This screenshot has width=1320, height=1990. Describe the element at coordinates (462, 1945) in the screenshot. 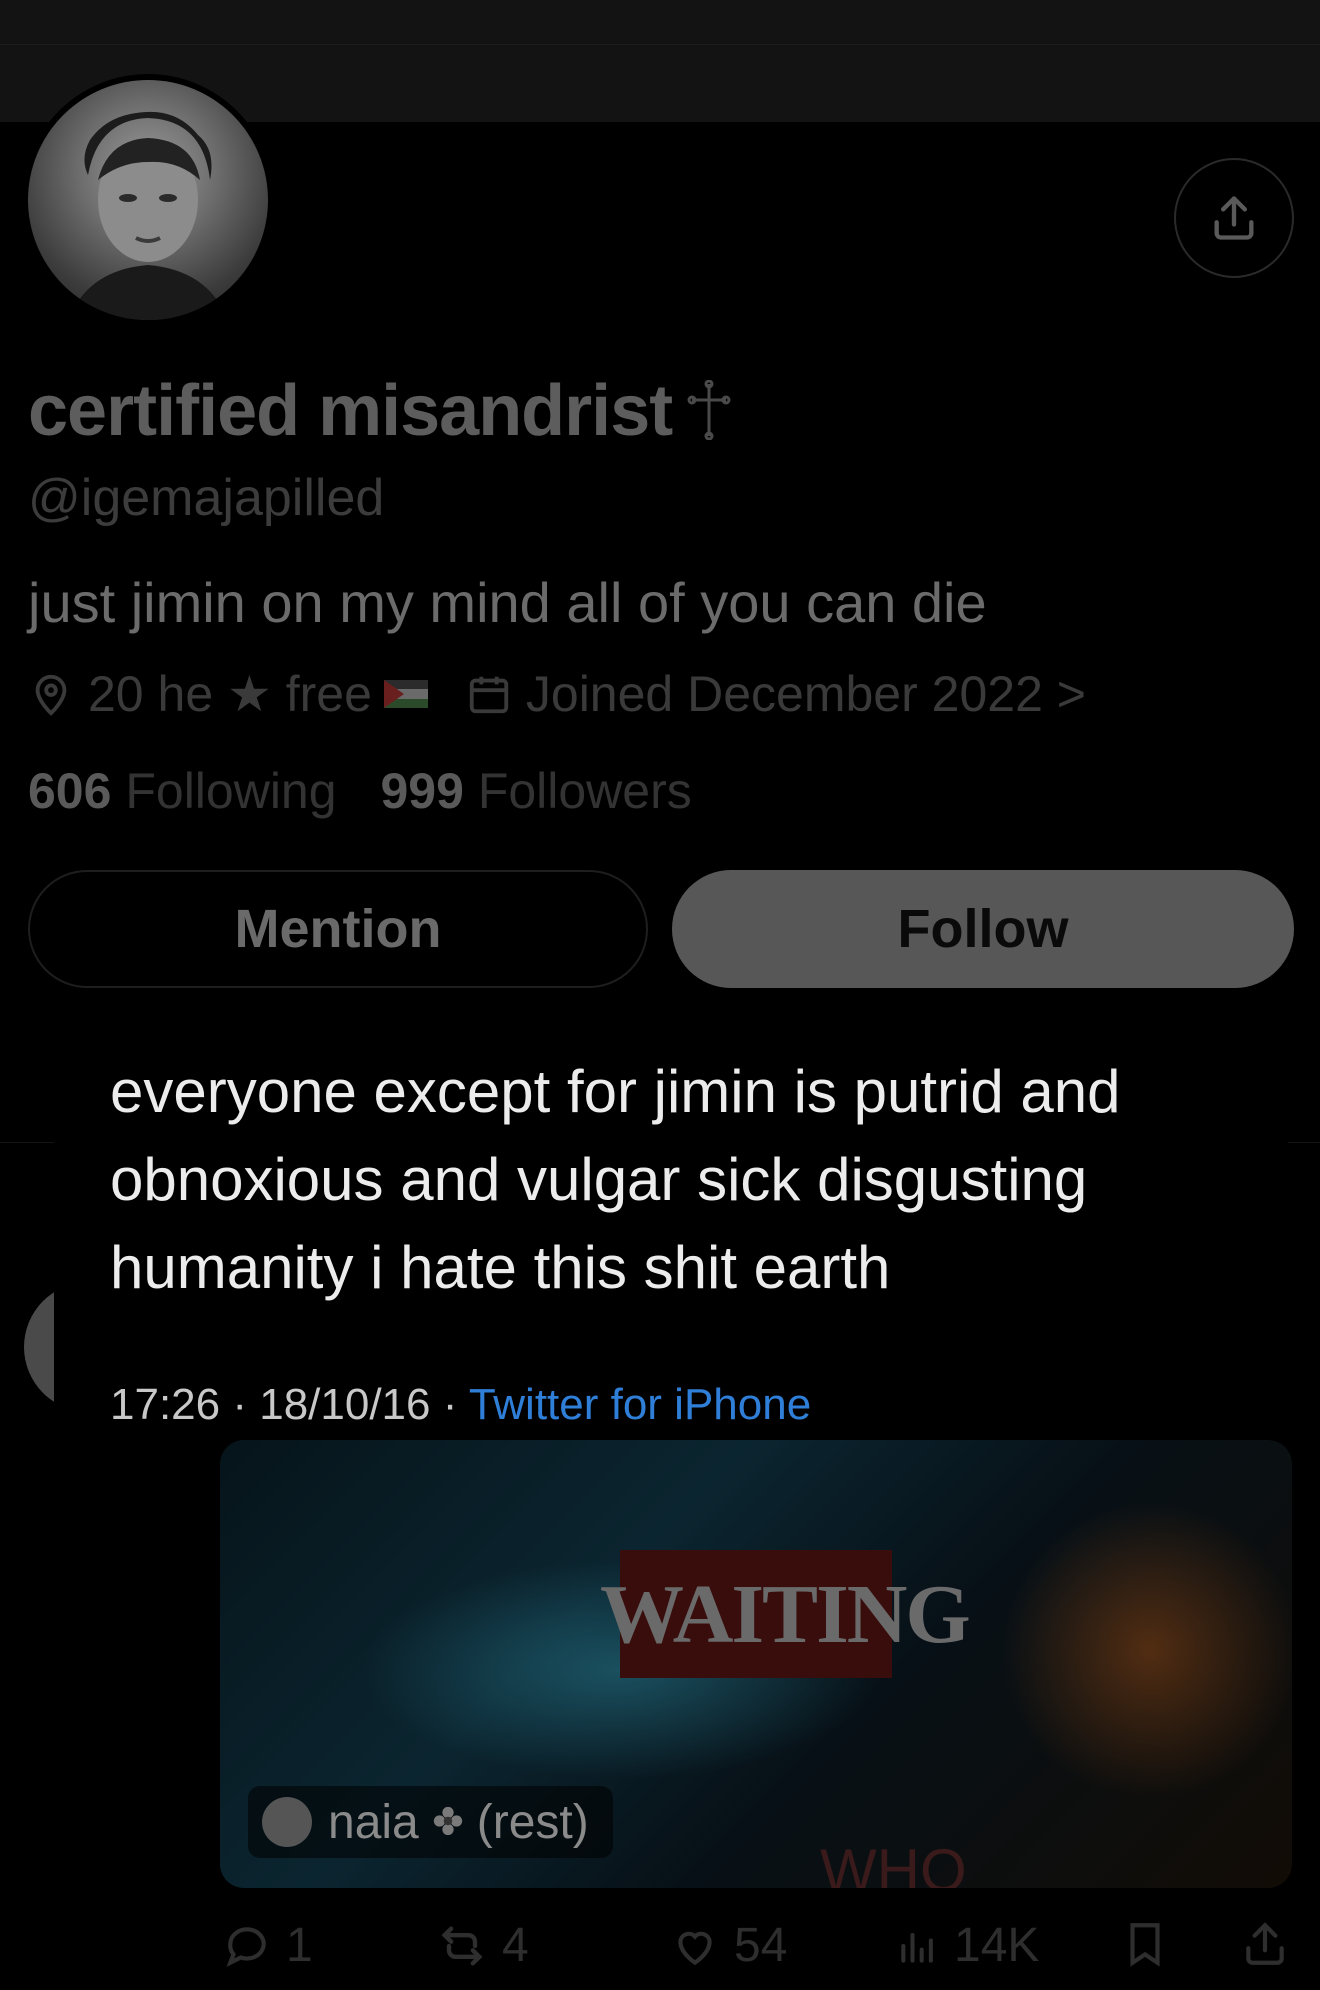

I see `repost-icon` at that location.